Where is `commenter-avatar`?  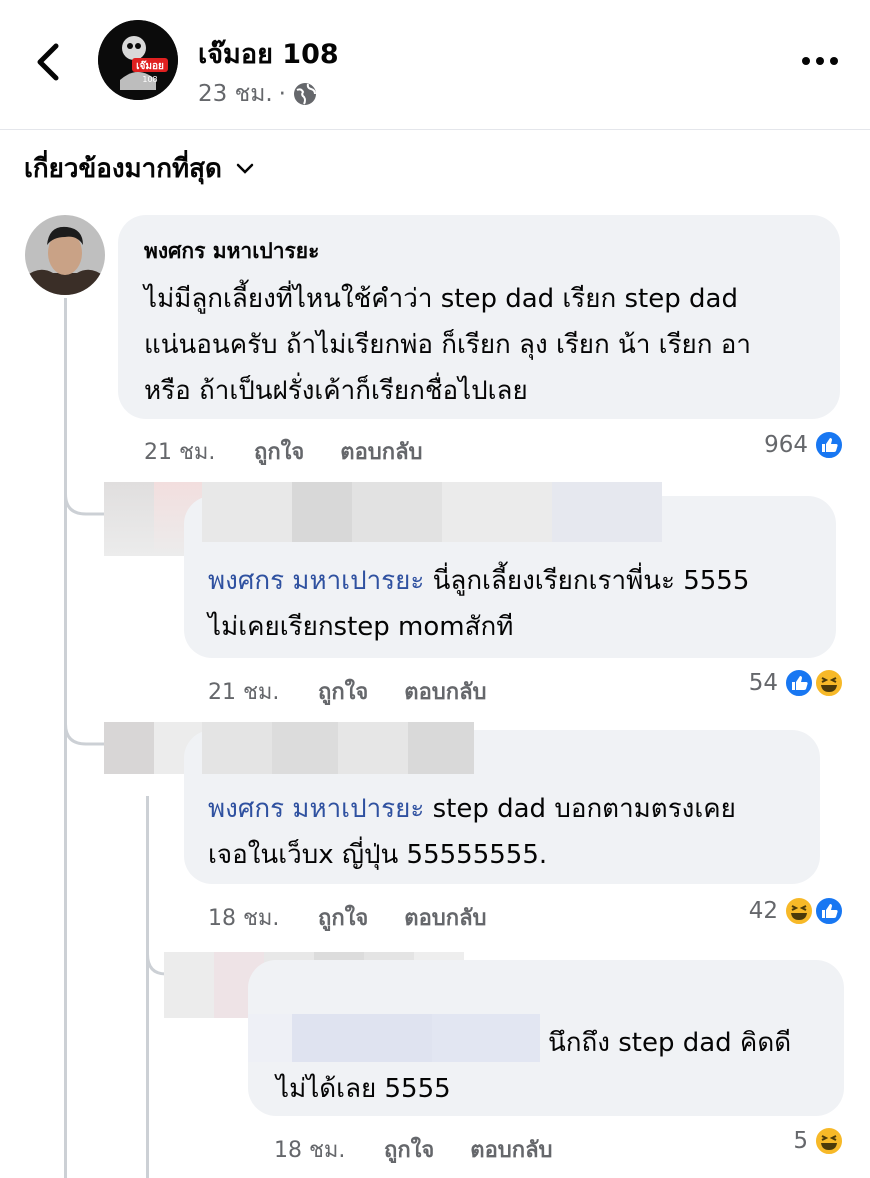
commenter-avatar is located at coordinates (65, 255).